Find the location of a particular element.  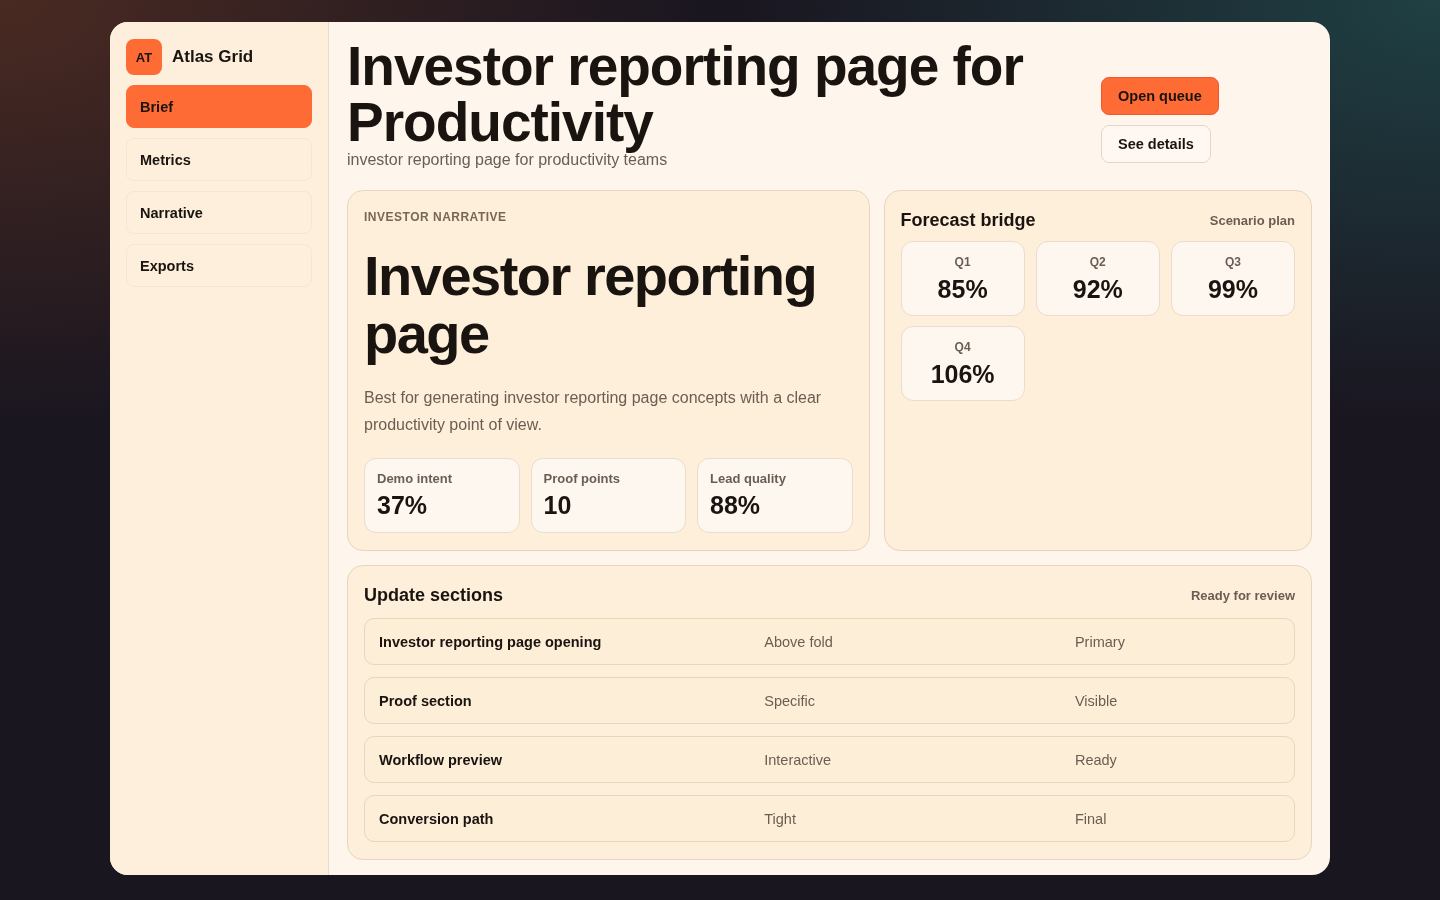

quarter-value: 99% is located at coordinates (1232, 289).